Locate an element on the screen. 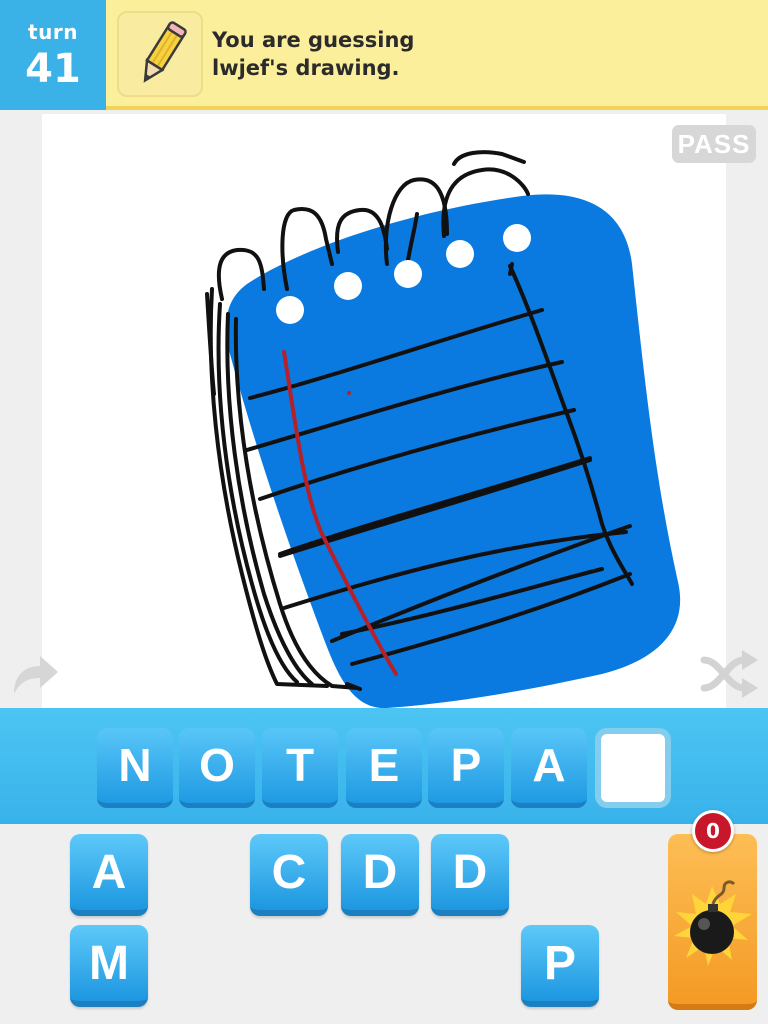  guess-message: You are guessing lwjef's drawing. is located at coordinates (412, 54).